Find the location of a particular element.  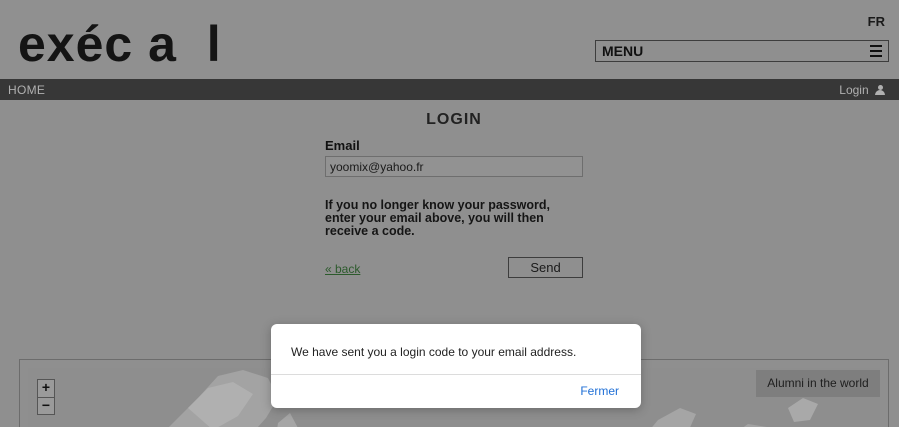

nav-home-link: HOME is located at coordinates (26, 90).